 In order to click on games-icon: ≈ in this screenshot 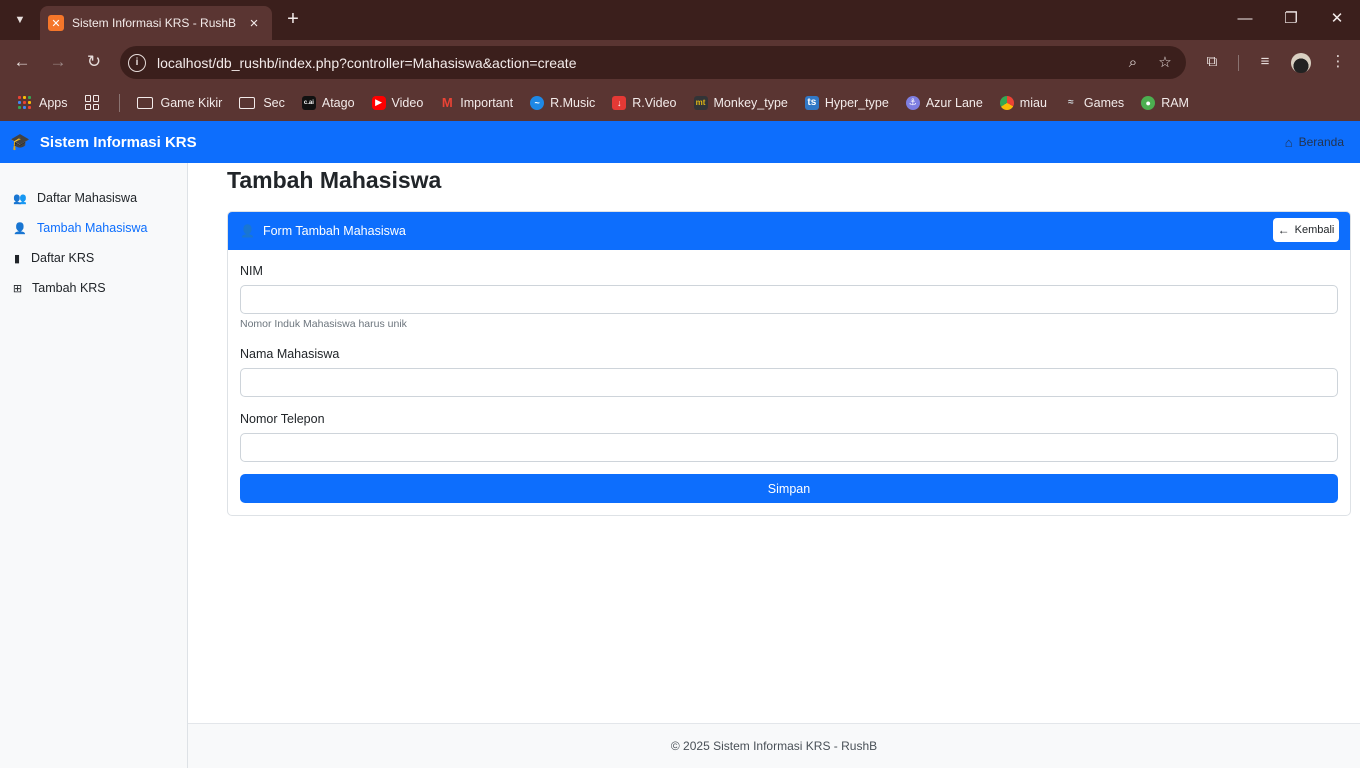, I will do `click(1071, 102)`.